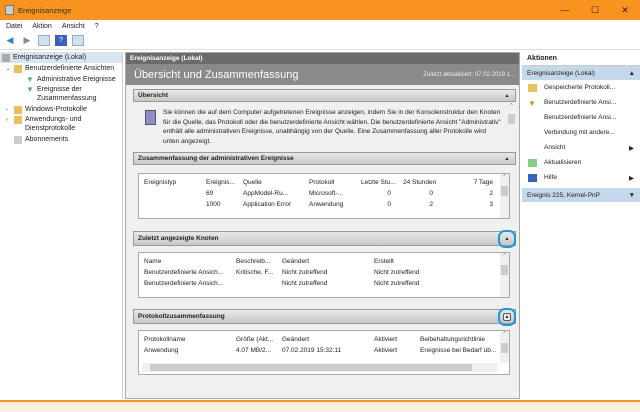 The image size is (640, 412). I want to click on column-header: Protokoll, so click(335, 182).